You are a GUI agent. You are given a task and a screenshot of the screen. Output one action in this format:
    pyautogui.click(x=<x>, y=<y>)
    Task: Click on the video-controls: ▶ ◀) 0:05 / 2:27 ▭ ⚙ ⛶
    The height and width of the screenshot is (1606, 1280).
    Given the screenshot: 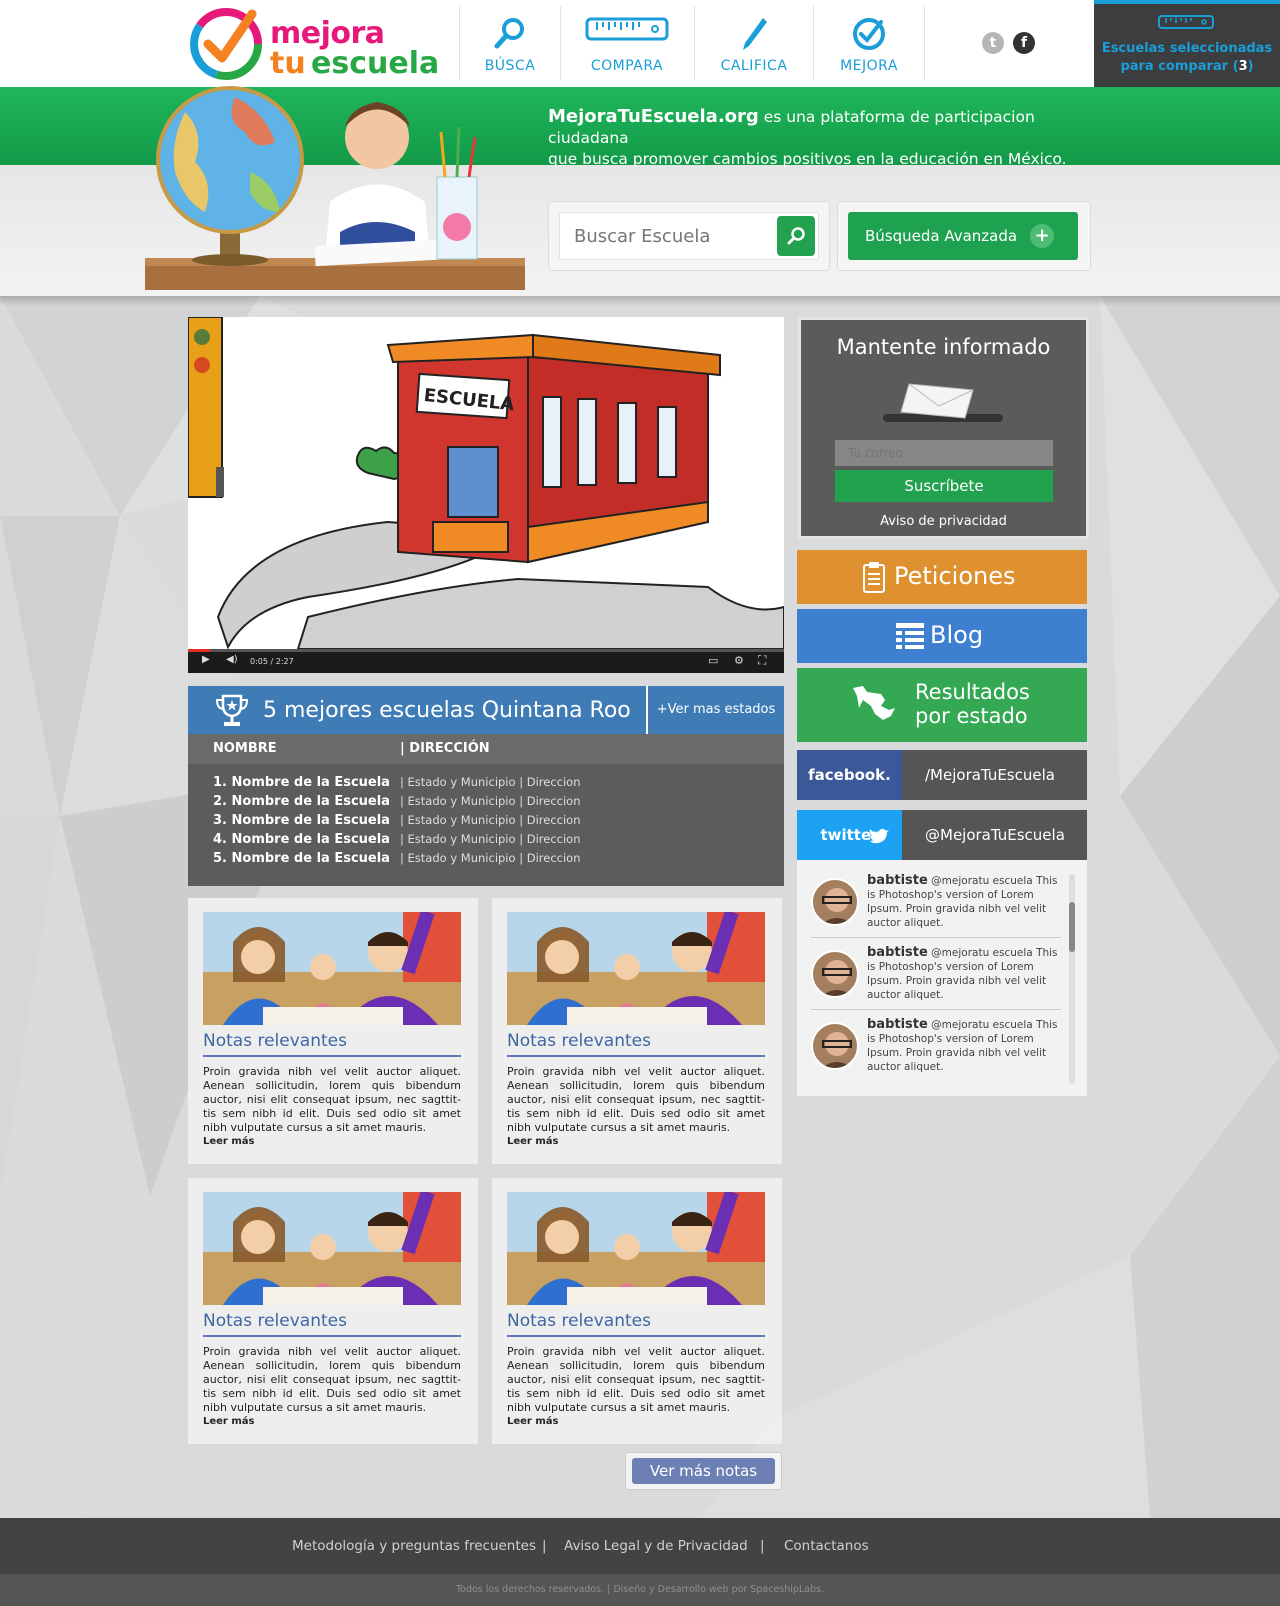 What is the action you would take?
    pyautogui.click(x=486, y=661)
    